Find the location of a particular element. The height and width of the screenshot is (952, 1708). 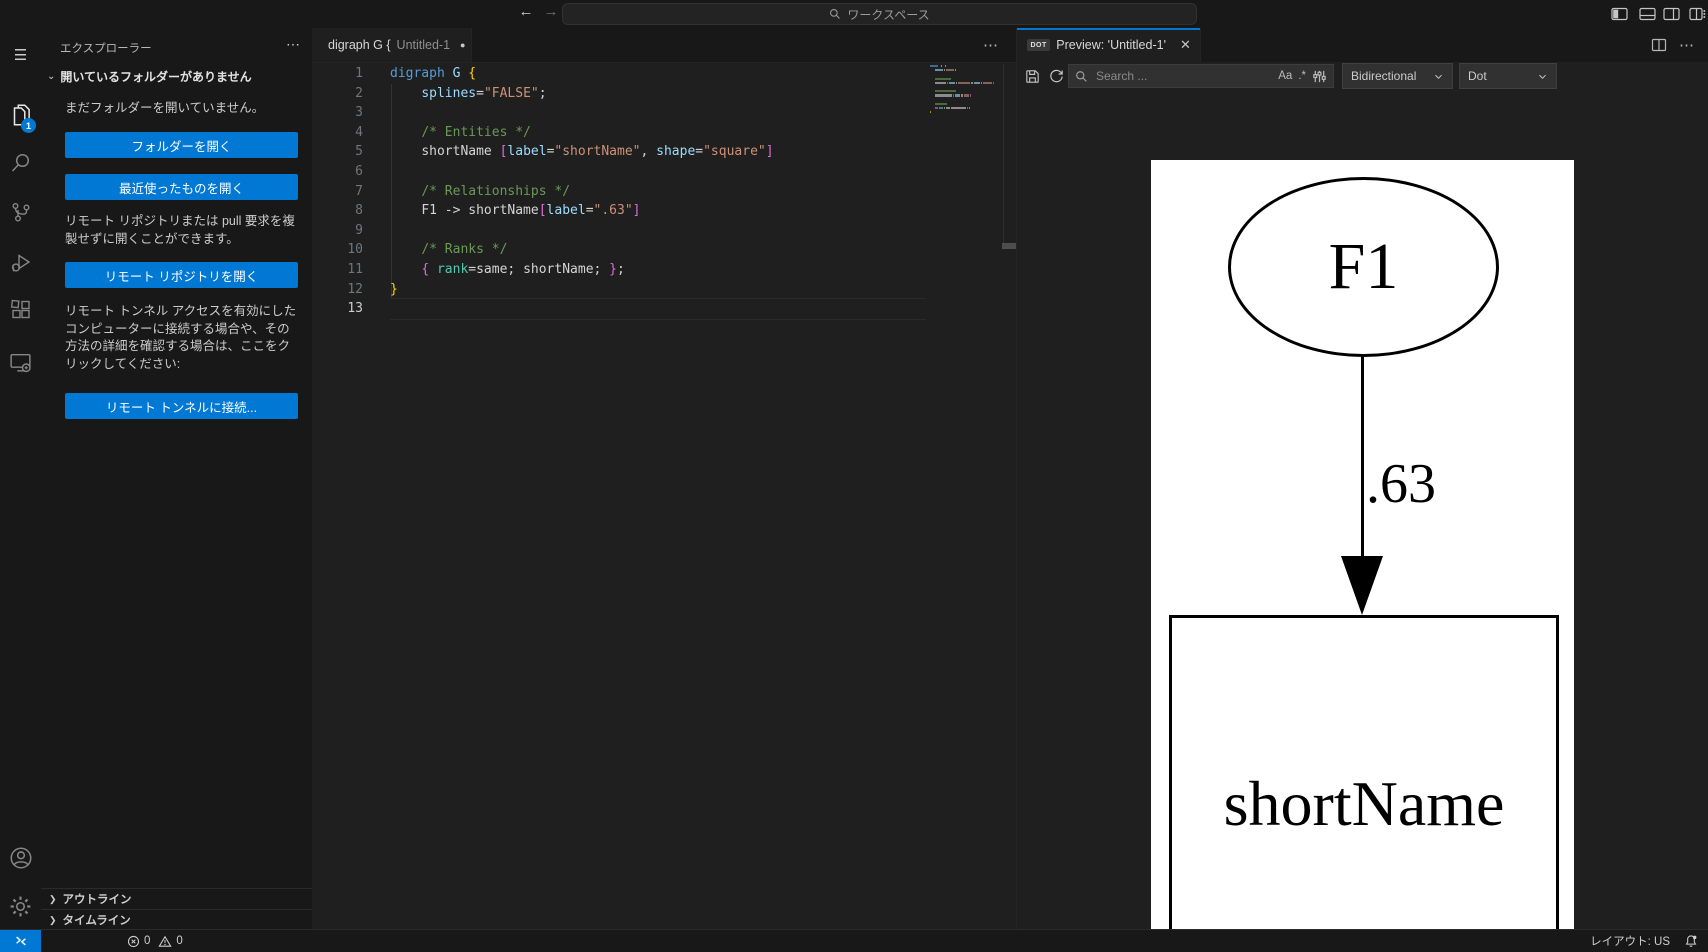

back-icon: ← is located at coordinates (526, 11).